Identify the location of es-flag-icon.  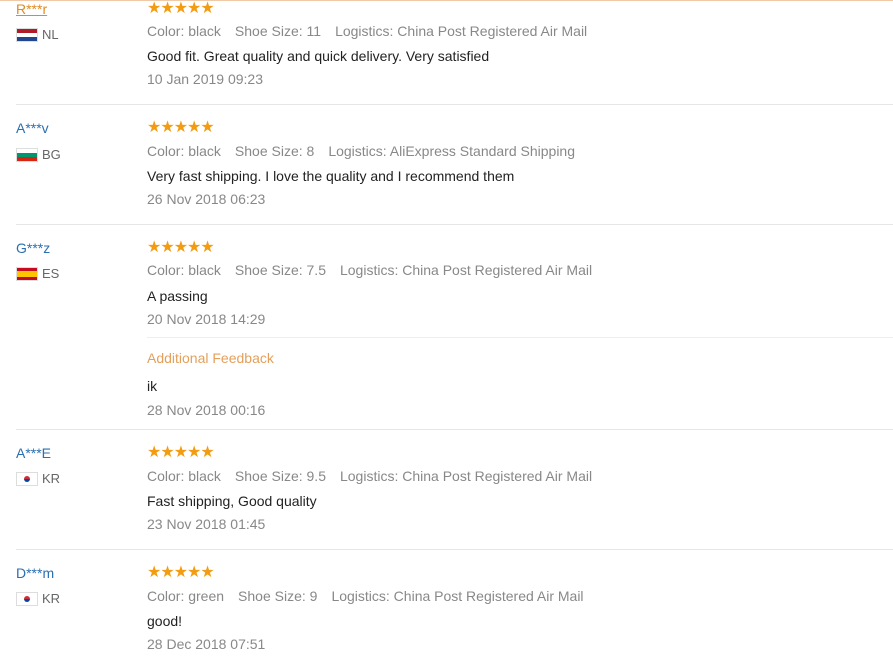
(27, 274).